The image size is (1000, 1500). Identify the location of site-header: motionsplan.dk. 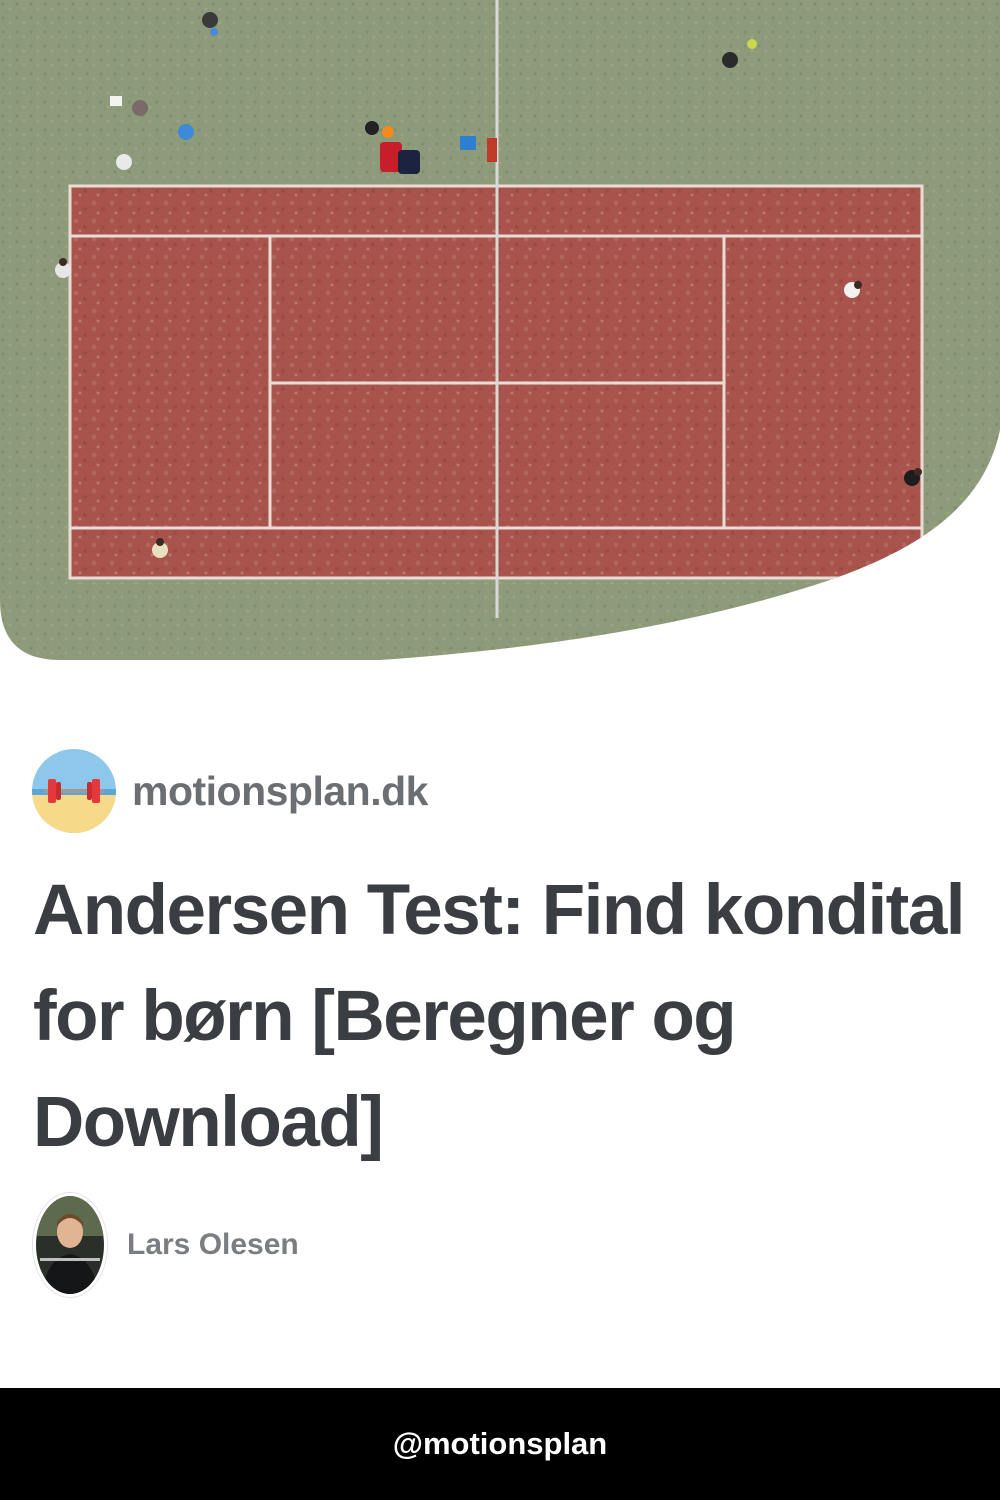
(230, 791).